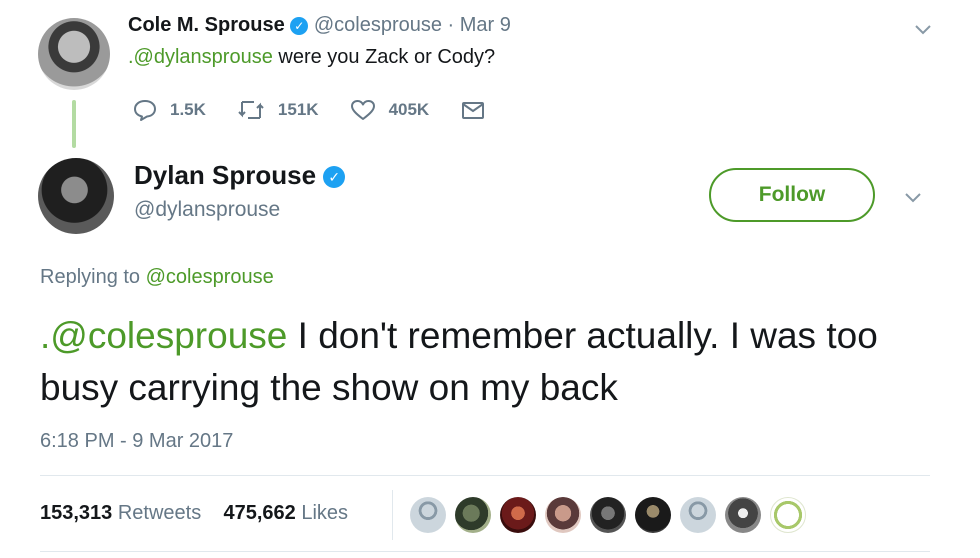  I want to click on thread-connector, so click(74, 124).